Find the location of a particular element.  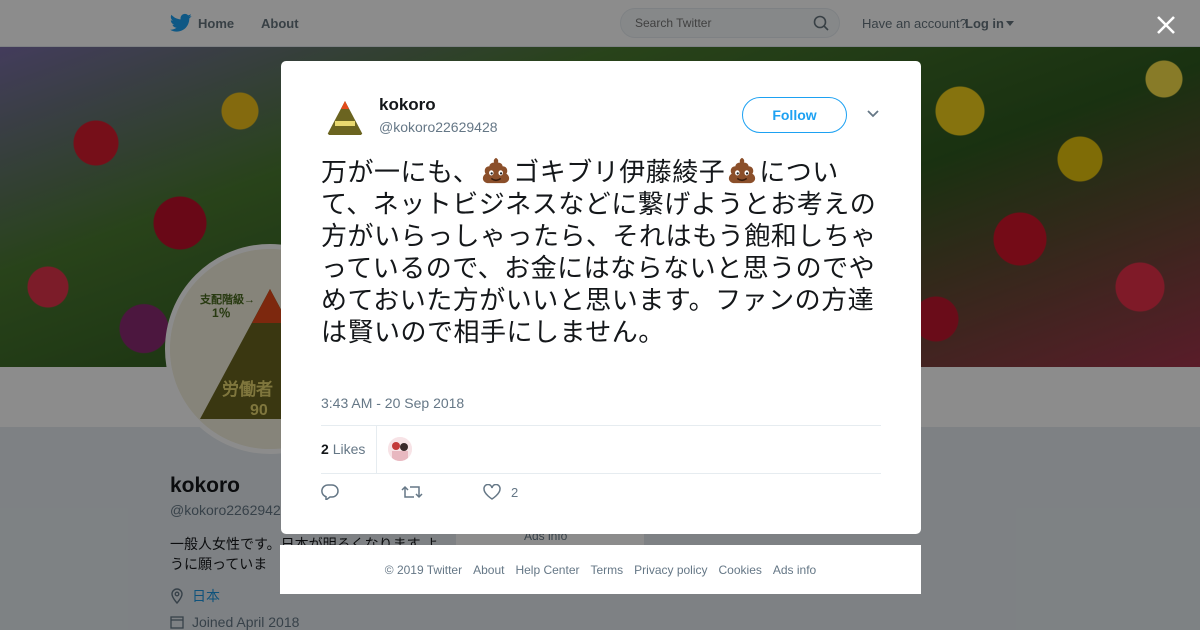

footer-privacy-link: Privacy policy is located at coordinates (670, 570).